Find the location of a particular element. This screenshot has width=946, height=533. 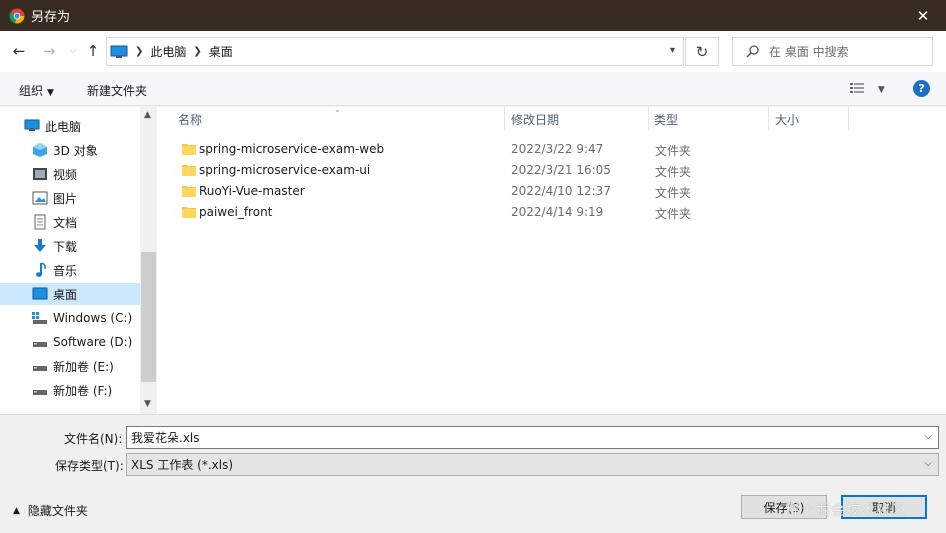

column-header-size: 大小 is located at coordinates (787, 119).